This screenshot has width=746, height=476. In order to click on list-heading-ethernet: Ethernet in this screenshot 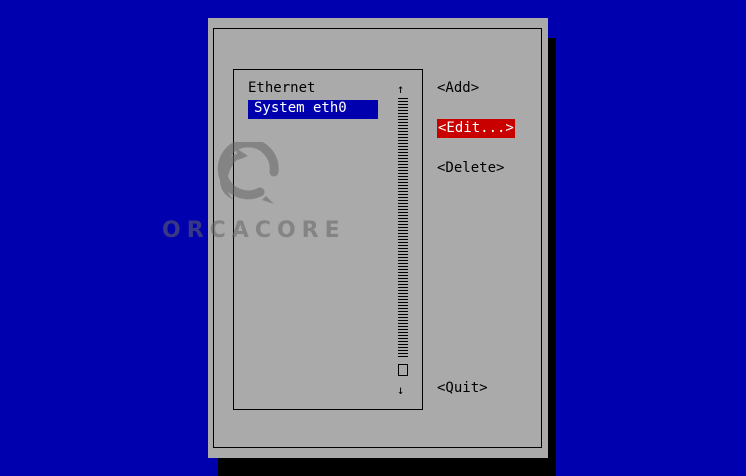, I will do `click(282, 88)`.